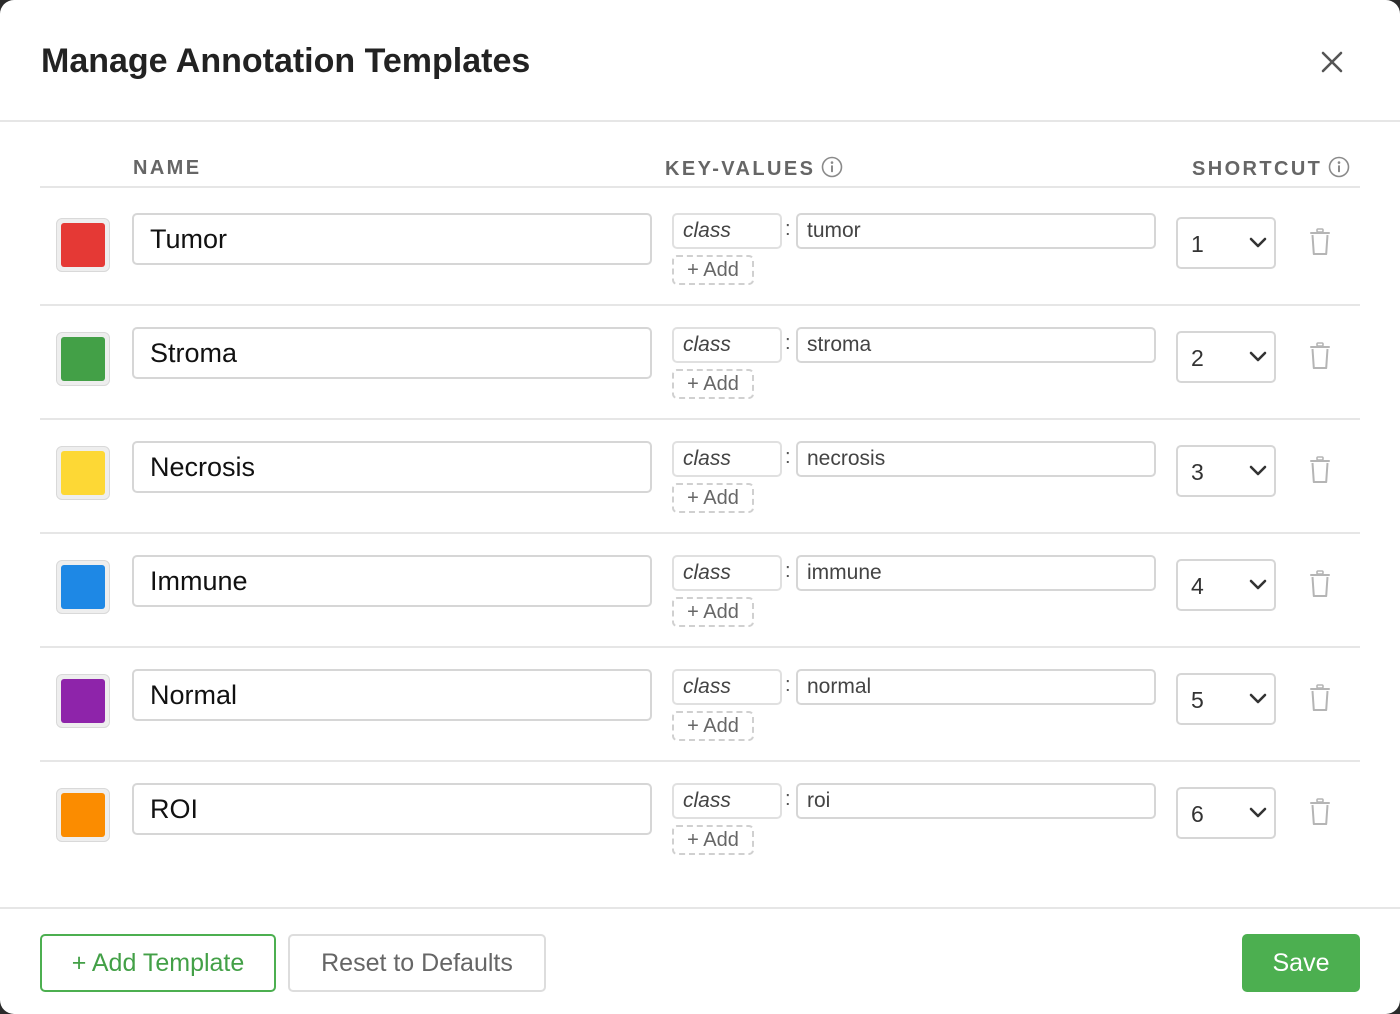 The height and width of the screenshot is (1014, 1400). What do you see at coordinates (1197, 814) in the screenshot?
I see `shortcut-value: 6` at bounding box center [1197, 814].